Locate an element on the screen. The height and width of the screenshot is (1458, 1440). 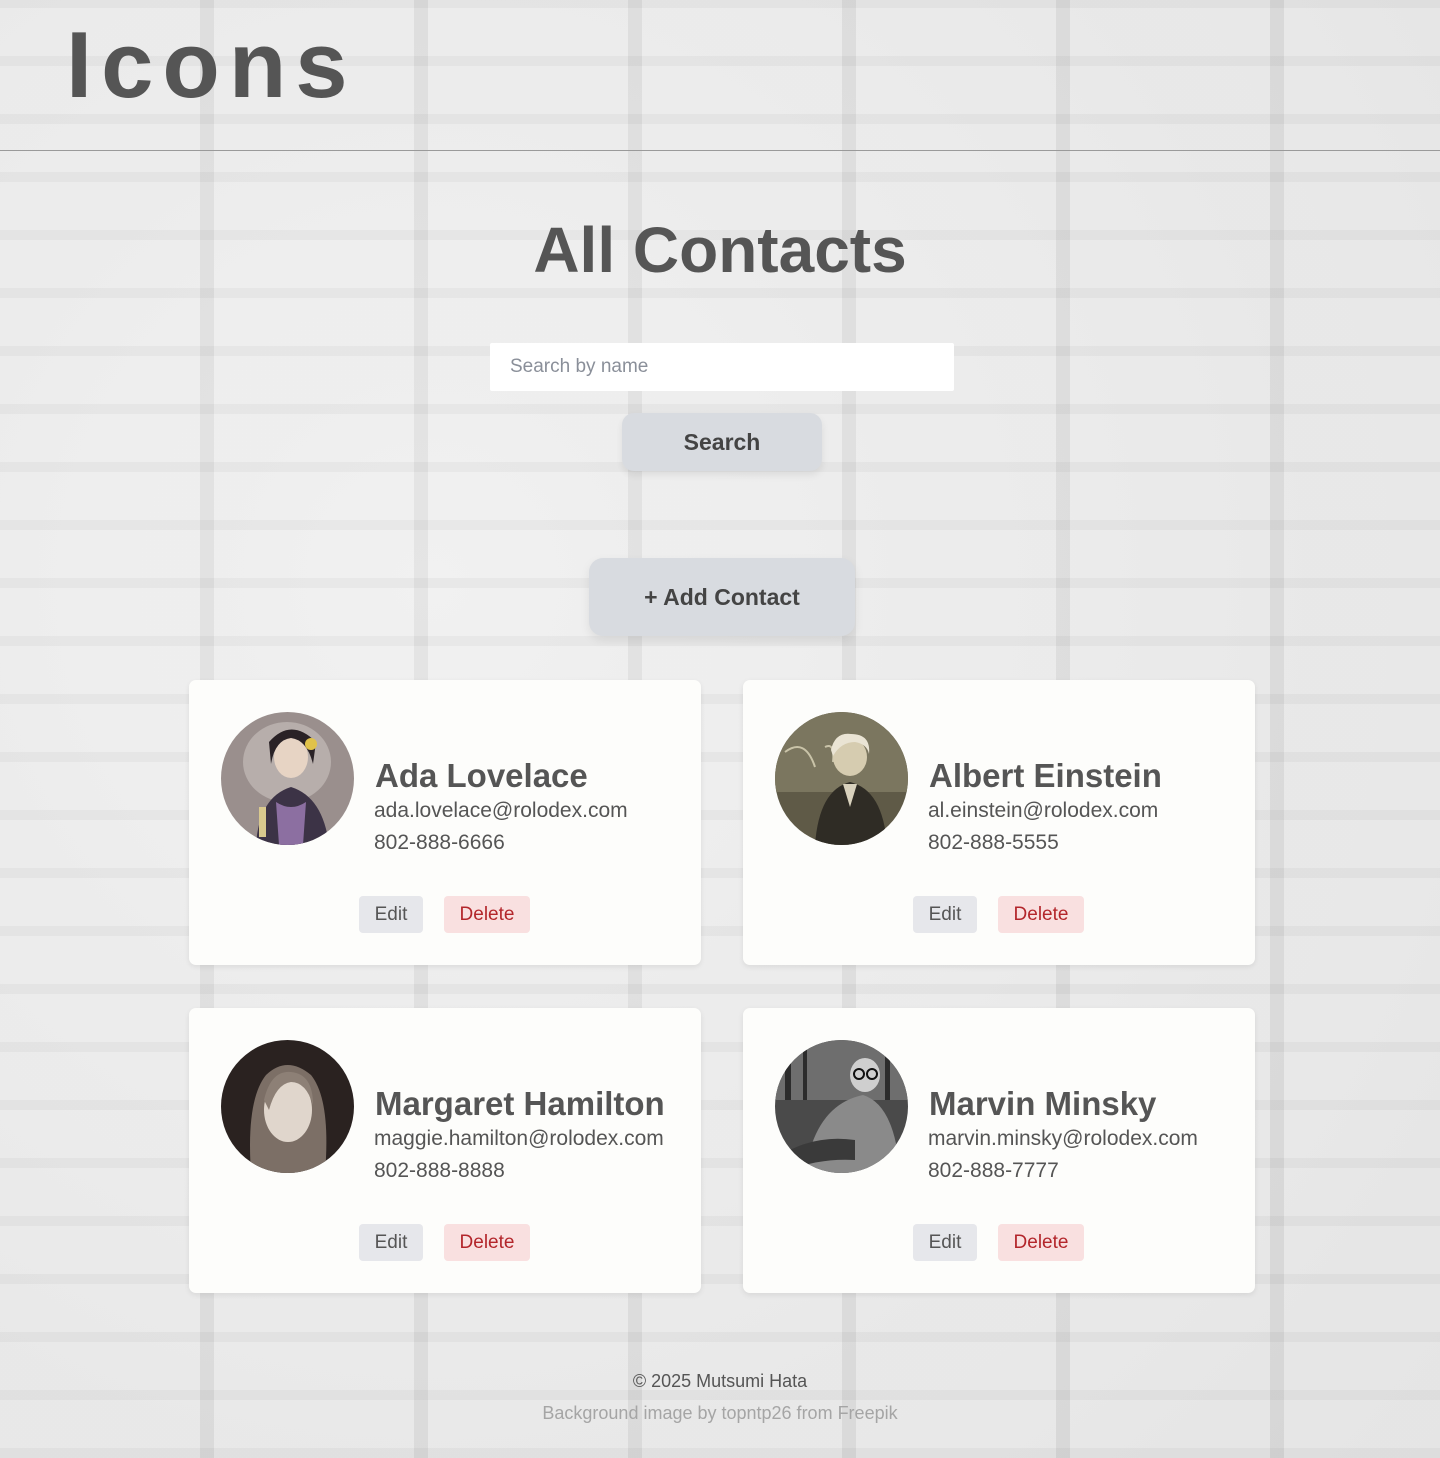
site-logo: Icons is located at coordinates (211, 65).